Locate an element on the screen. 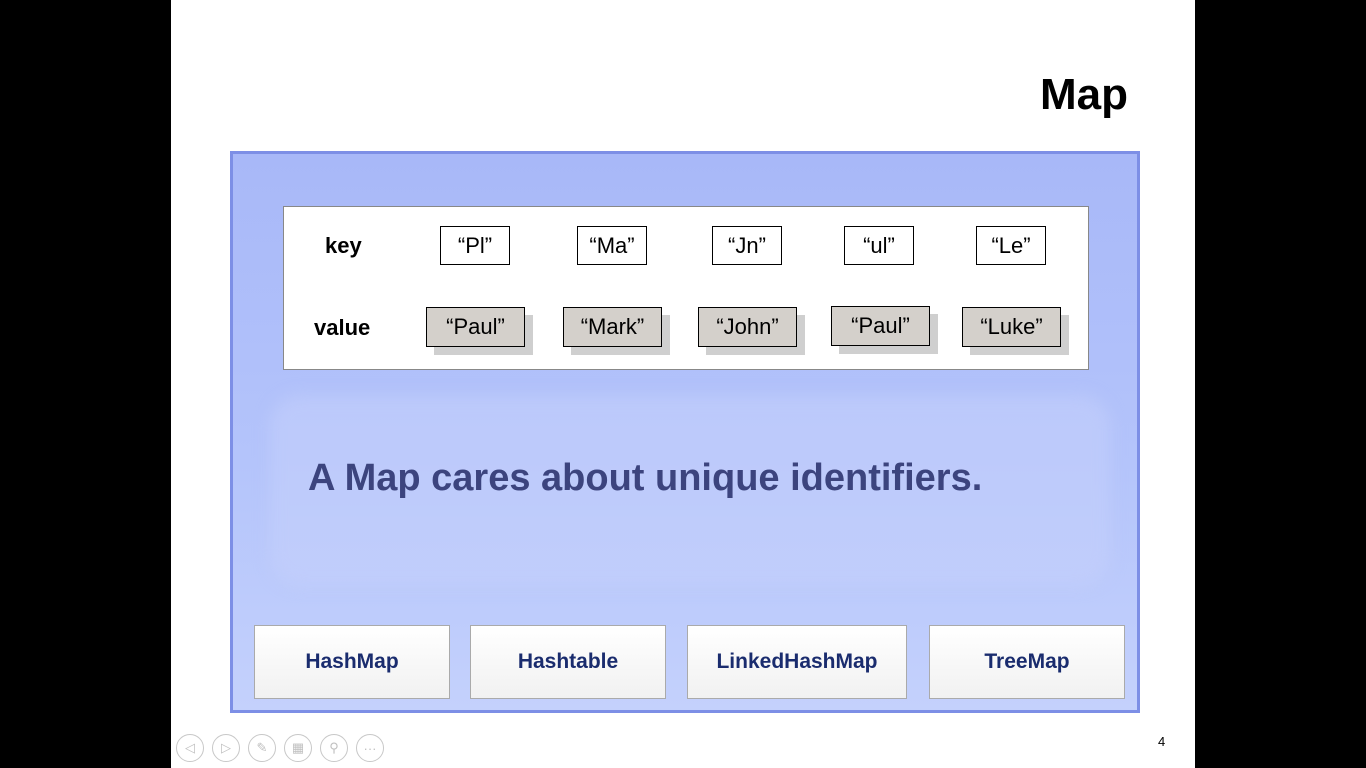 The width and height of the screenshot is (1366, 768). key-row-label: key is located at coordinates (343, 245).